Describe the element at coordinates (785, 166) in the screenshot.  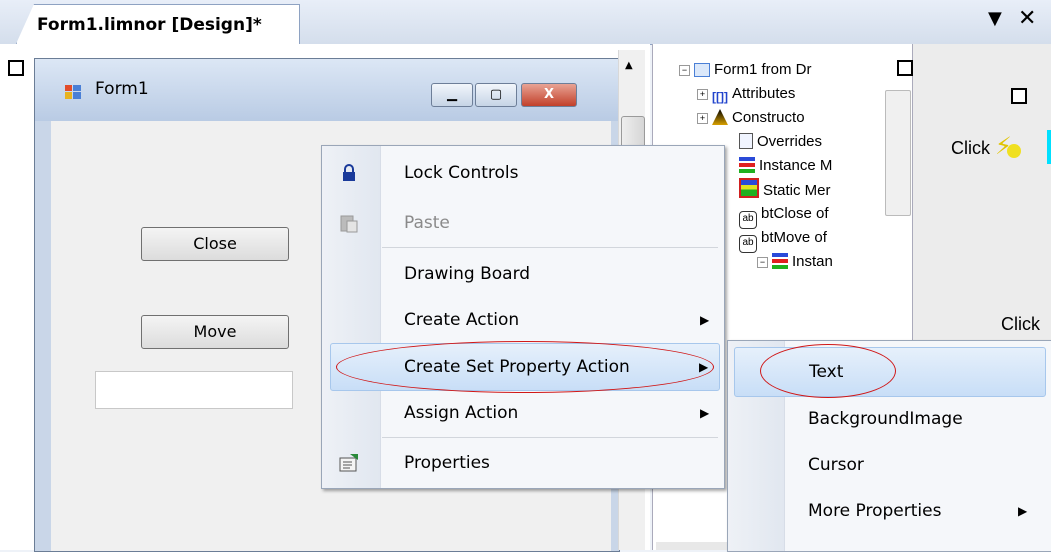
I see `tree-item-instance-methods: Instance M` at that location.